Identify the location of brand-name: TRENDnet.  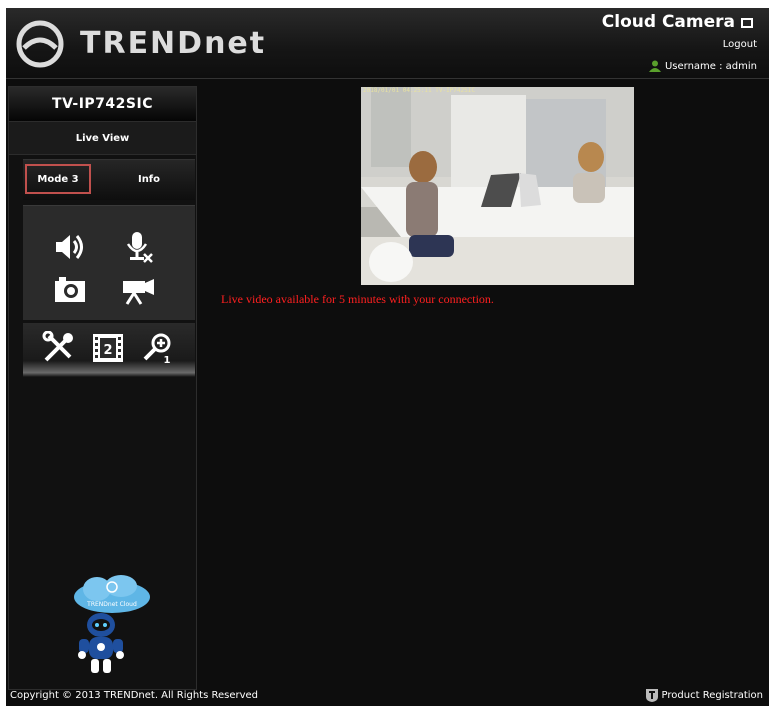
(173, 43).